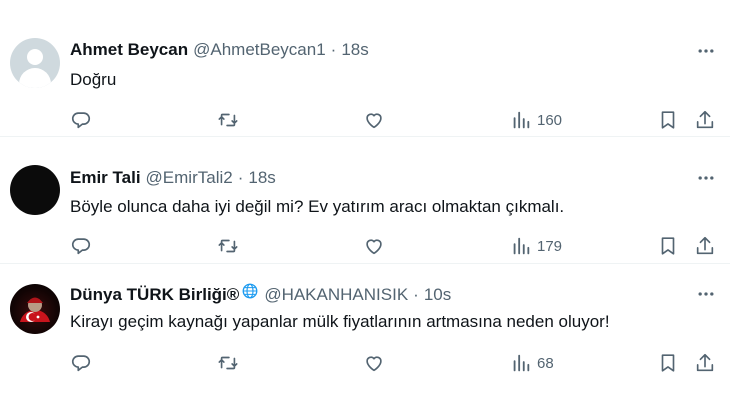  Describe the element at coordinates (395, 363) in the screenshot. I see `action-bar: 68` at that location.